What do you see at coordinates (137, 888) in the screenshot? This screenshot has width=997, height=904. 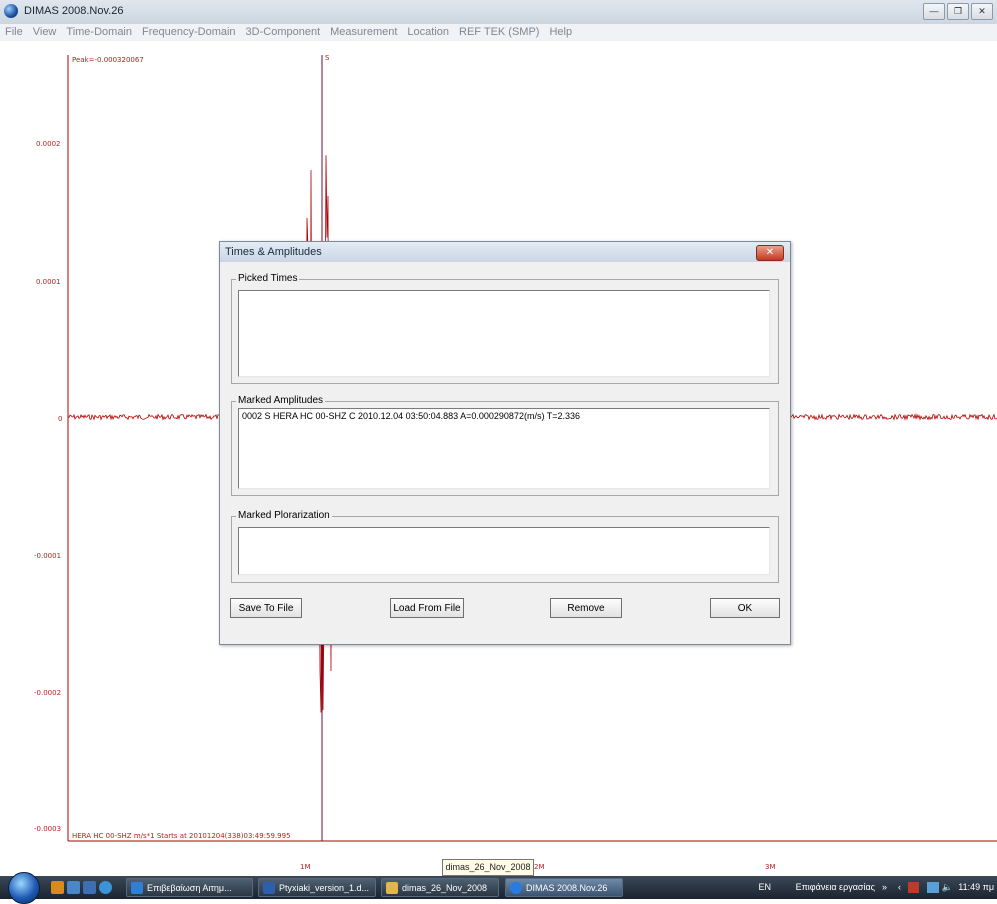 I see `internet-explorer-icon` at bounding box center [137, 888].